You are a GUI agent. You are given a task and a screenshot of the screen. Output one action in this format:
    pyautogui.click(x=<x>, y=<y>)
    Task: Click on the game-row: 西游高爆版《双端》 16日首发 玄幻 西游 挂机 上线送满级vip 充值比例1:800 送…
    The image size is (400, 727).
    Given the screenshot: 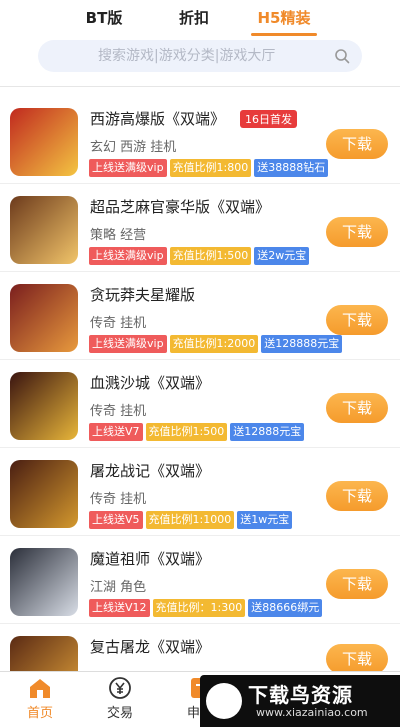 What is the action you would take?
    pyautogui.click(x=200, y=140)
    